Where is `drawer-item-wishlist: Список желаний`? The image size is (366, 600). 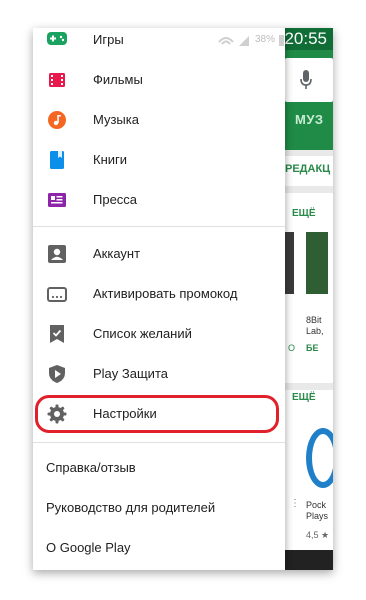 drawer-item-wishlist: Список желаний is located at coordinates (159, 334).